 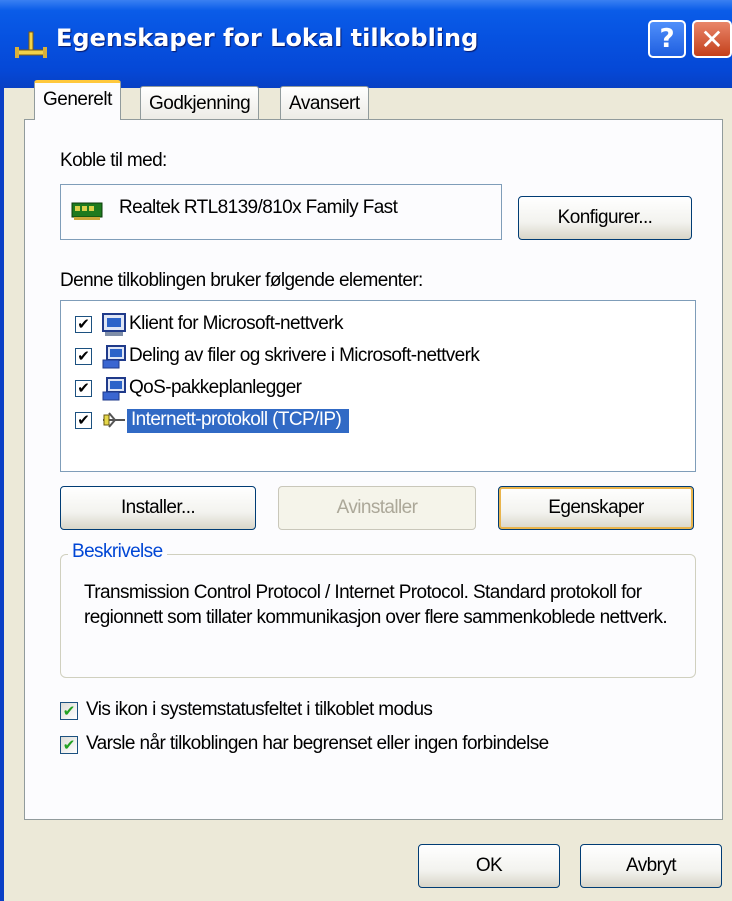 I want to click on cancel-button: Avbryt, so click(x=651, y=866).